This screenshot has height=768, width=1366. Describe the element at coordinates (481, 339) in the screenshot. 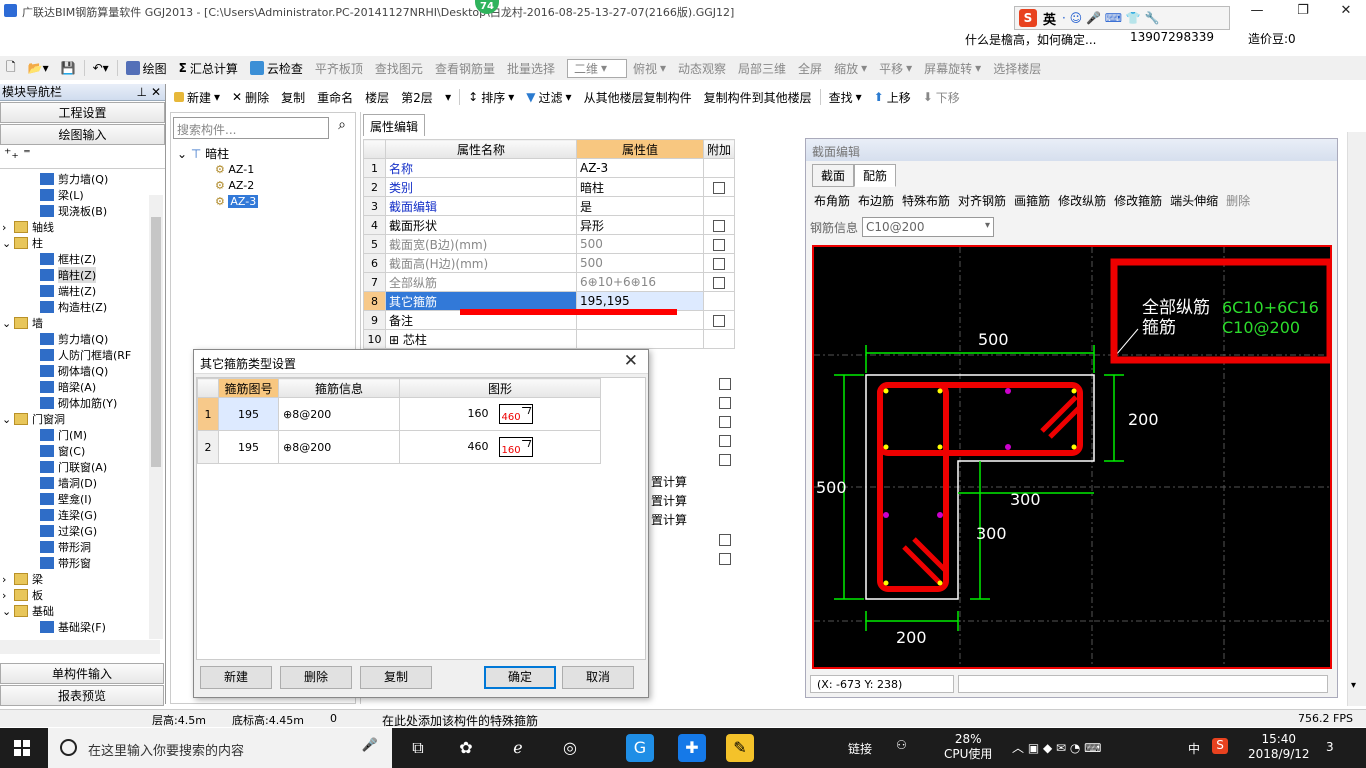

I see `prop-name: ⊞ 芯柱` at that location.